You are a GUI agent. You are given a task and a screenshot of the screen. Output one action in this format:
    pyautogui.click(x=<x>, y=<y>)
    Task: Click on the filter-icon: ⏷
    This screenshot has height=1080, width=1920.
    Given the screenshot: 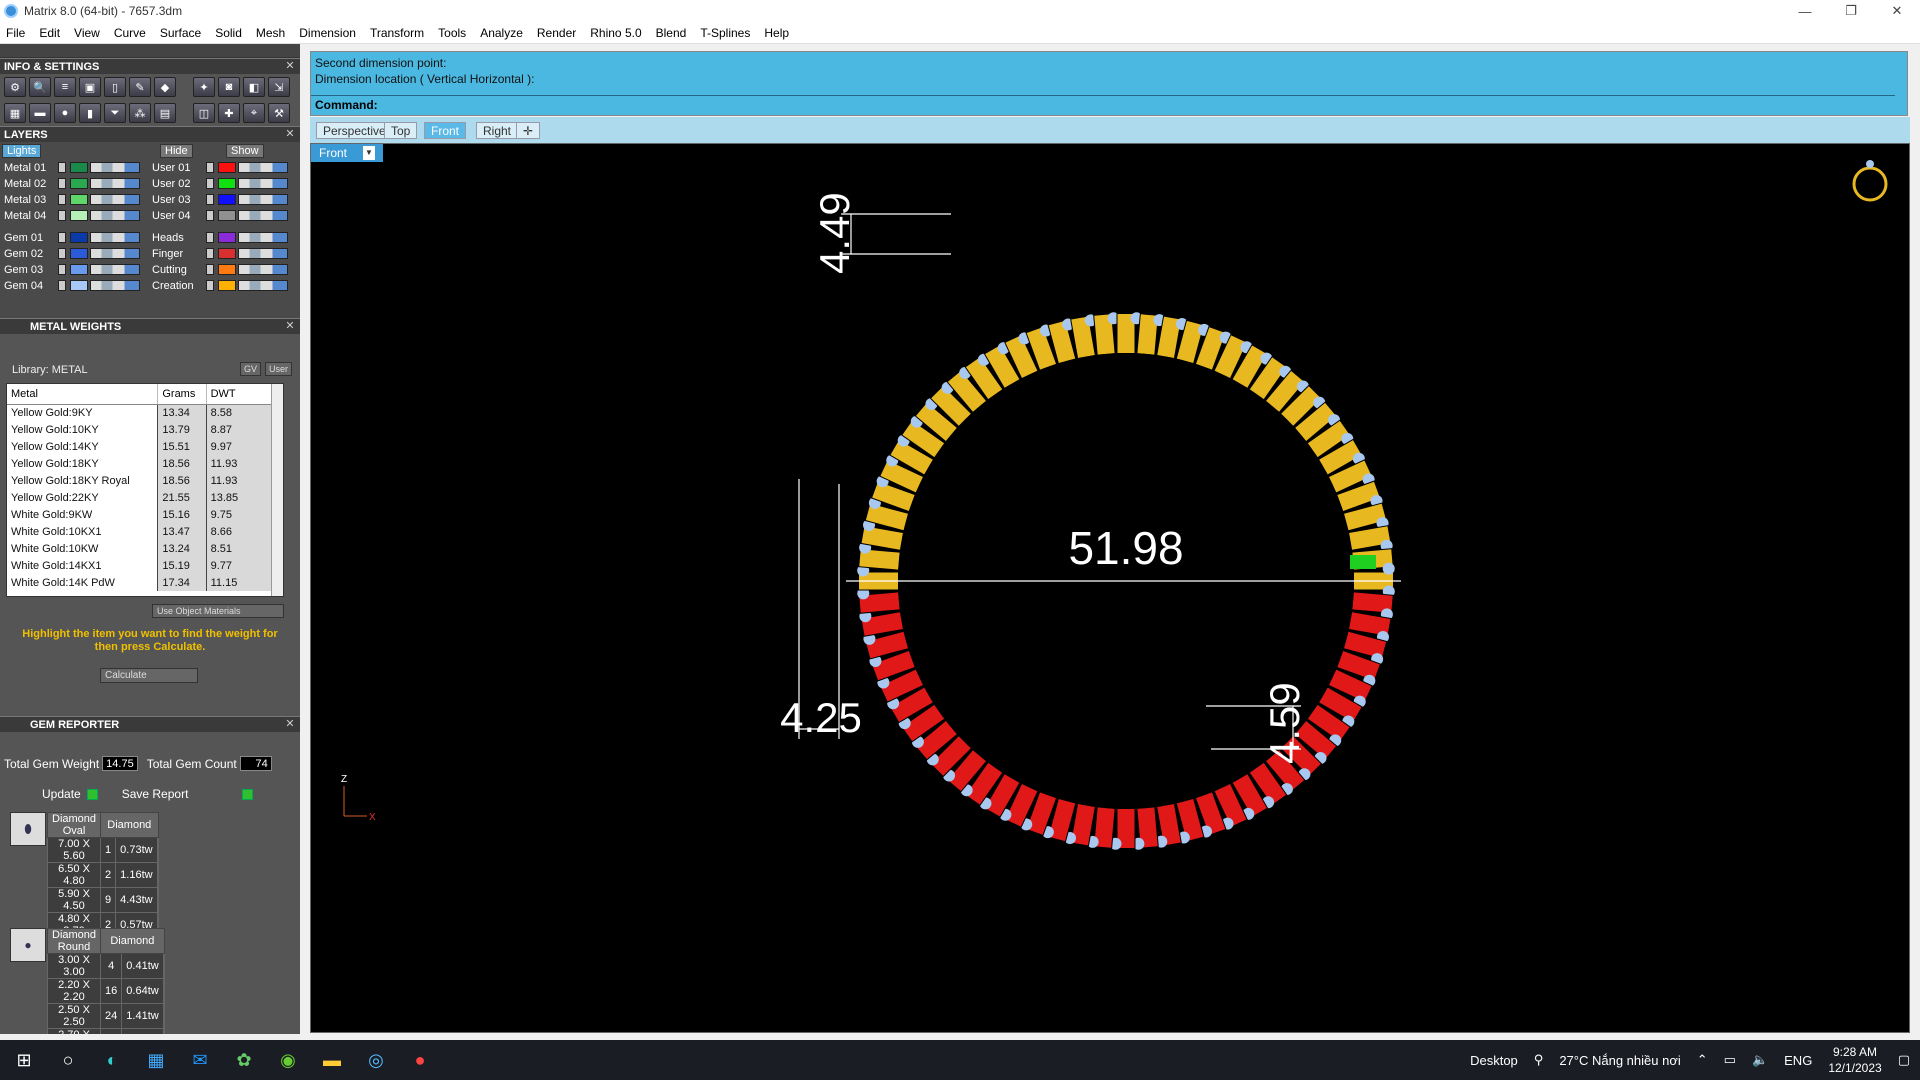 What is the action you would take?
    pyautogui.click(x=115, y=113)
    